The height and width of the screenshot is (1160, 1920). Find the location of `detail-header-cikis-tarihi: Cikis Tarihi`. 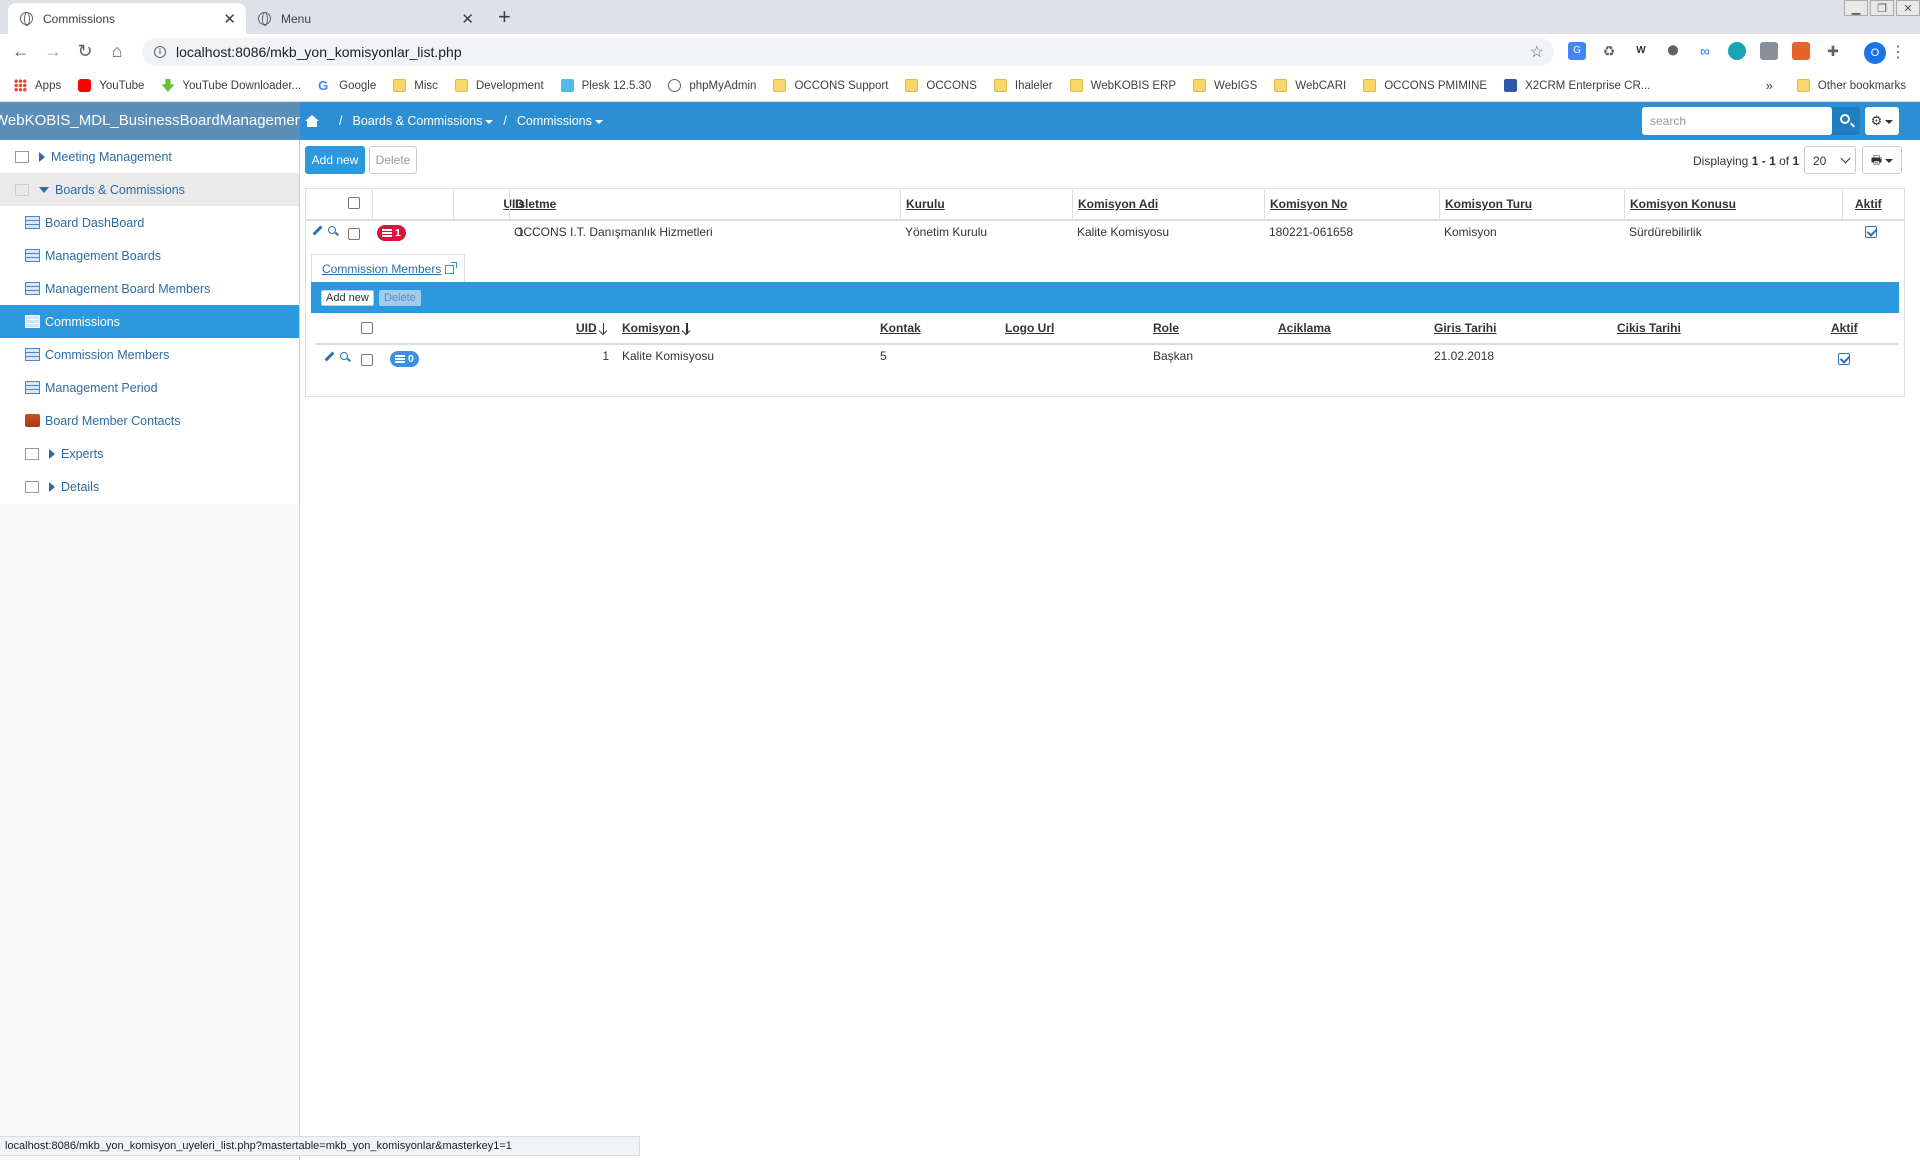

detail-header-cikis-tarihi: Cikis Tarihi is located at coordinates (1649, 328).